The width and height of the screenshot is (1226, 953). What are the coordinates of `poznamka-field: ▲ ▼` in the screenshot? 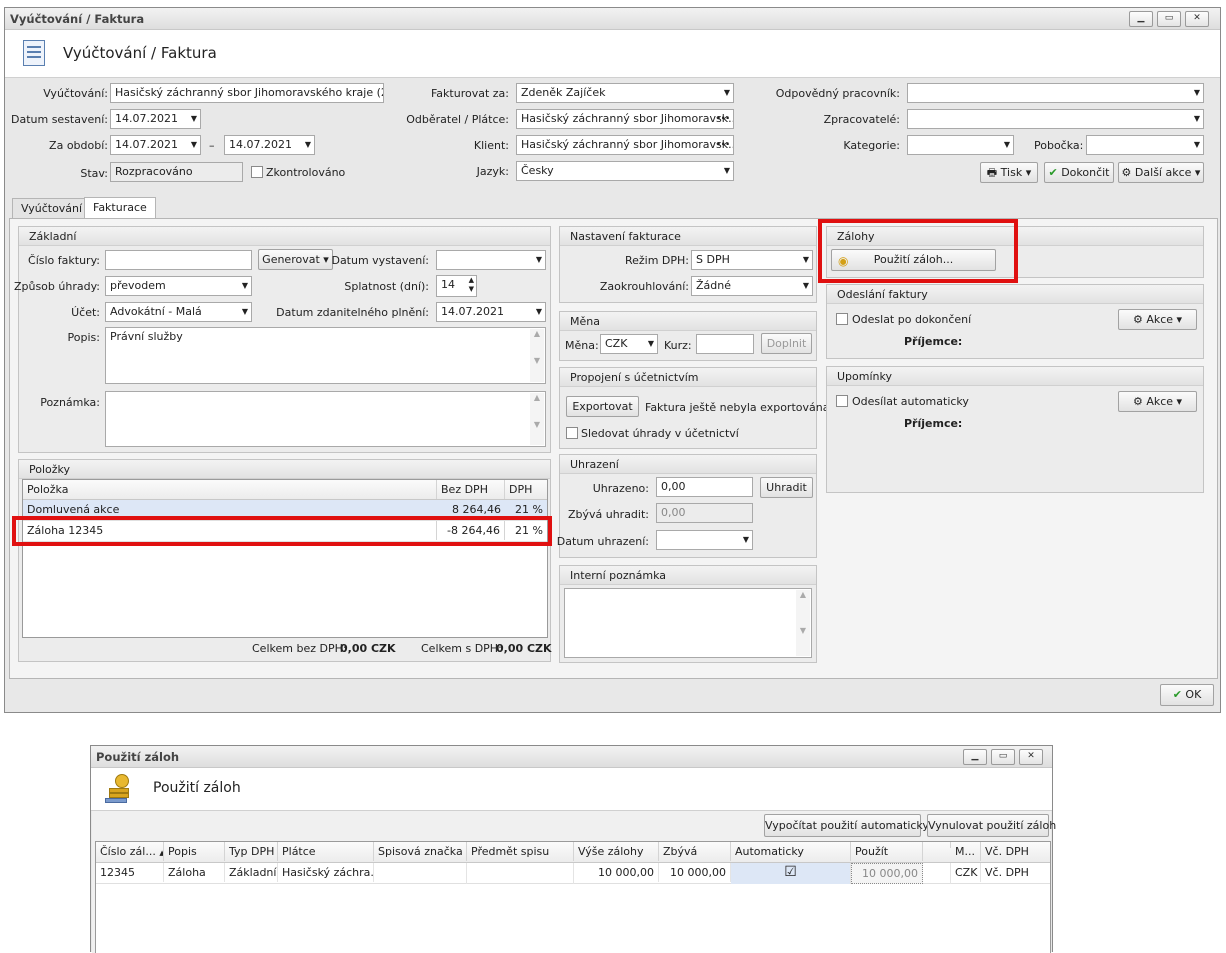 It's located at (325, 419).